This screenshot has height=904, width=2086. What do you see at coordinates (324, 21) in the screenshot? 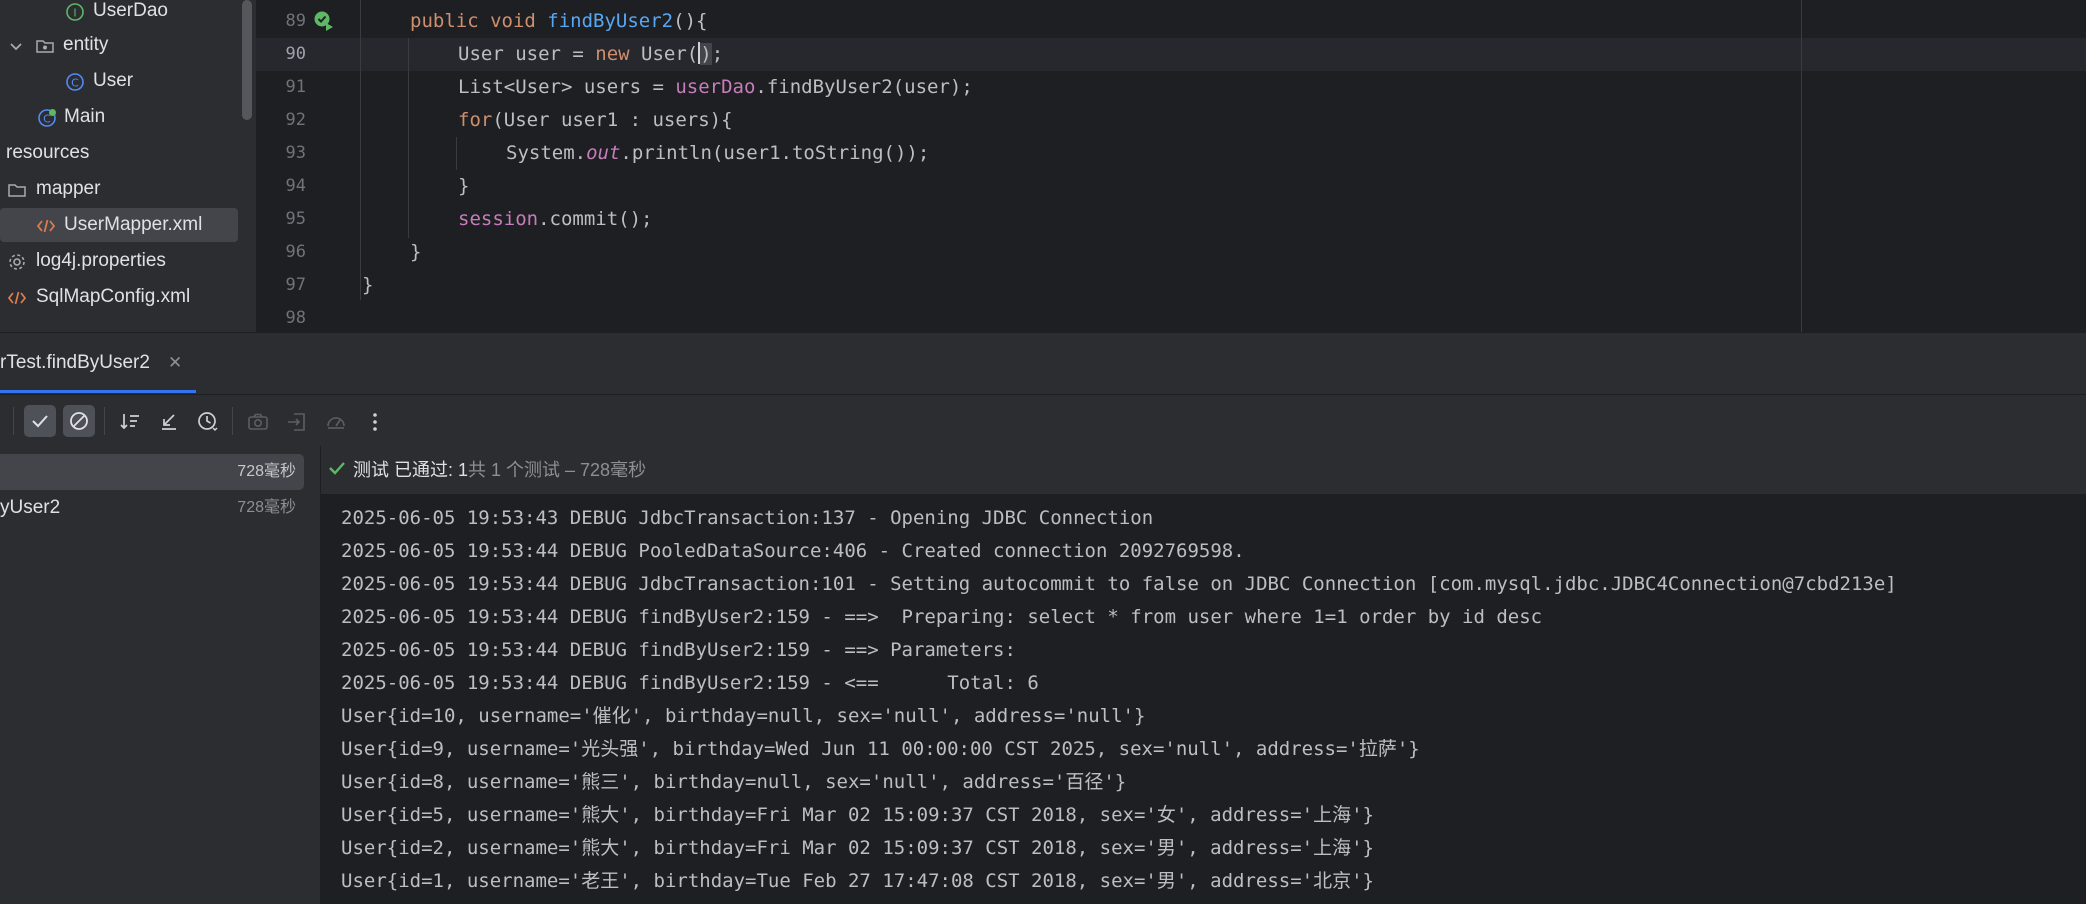
I see `run-test-gutter-icon` at bounding box center [324, 21].